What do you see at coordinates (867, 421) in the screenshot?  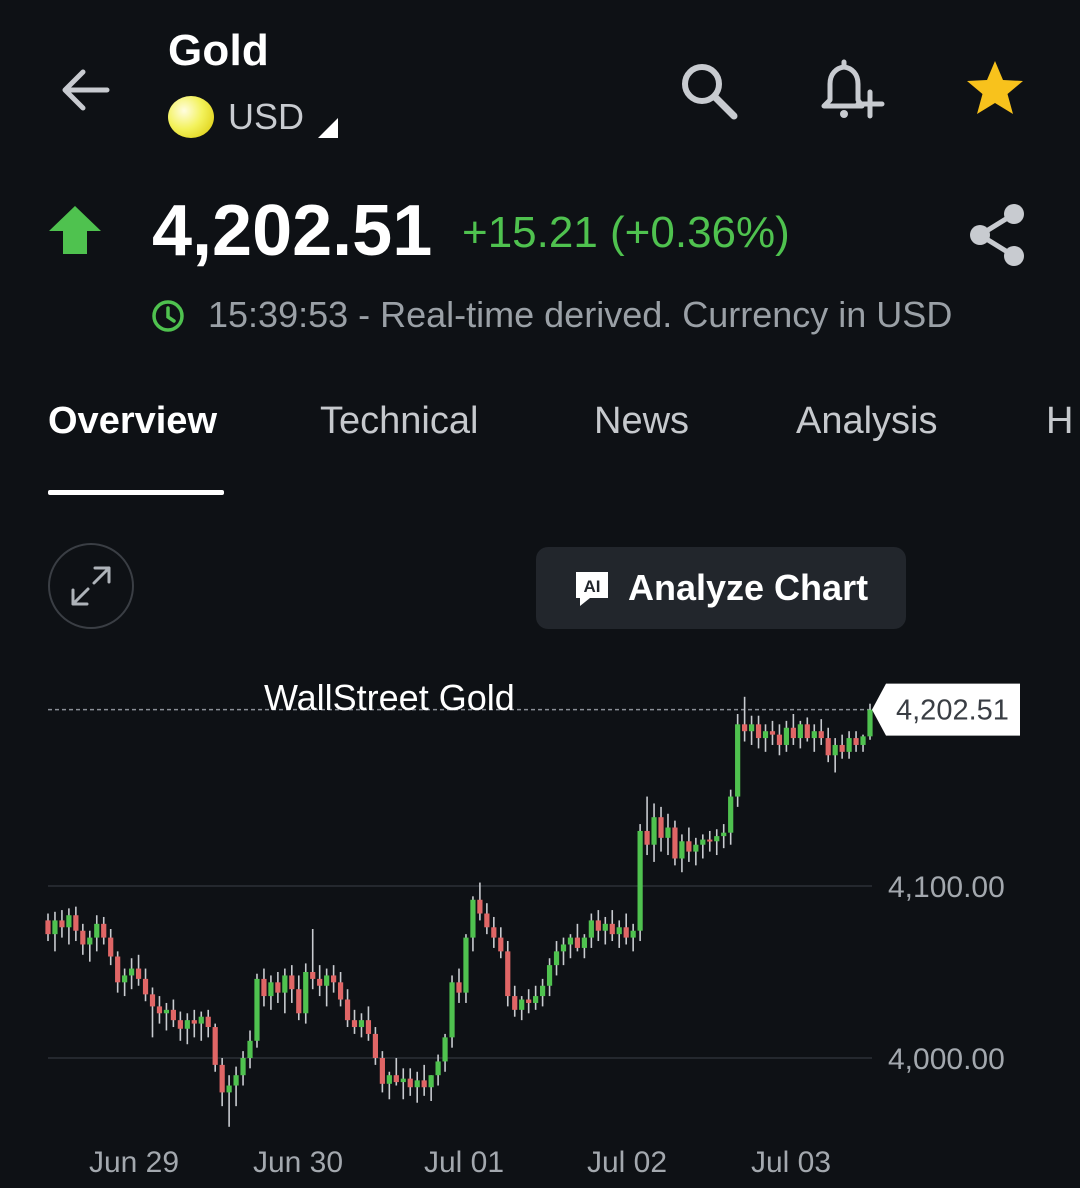 I see `tab-analysis: Analysis` at bounding box center [867, 421].